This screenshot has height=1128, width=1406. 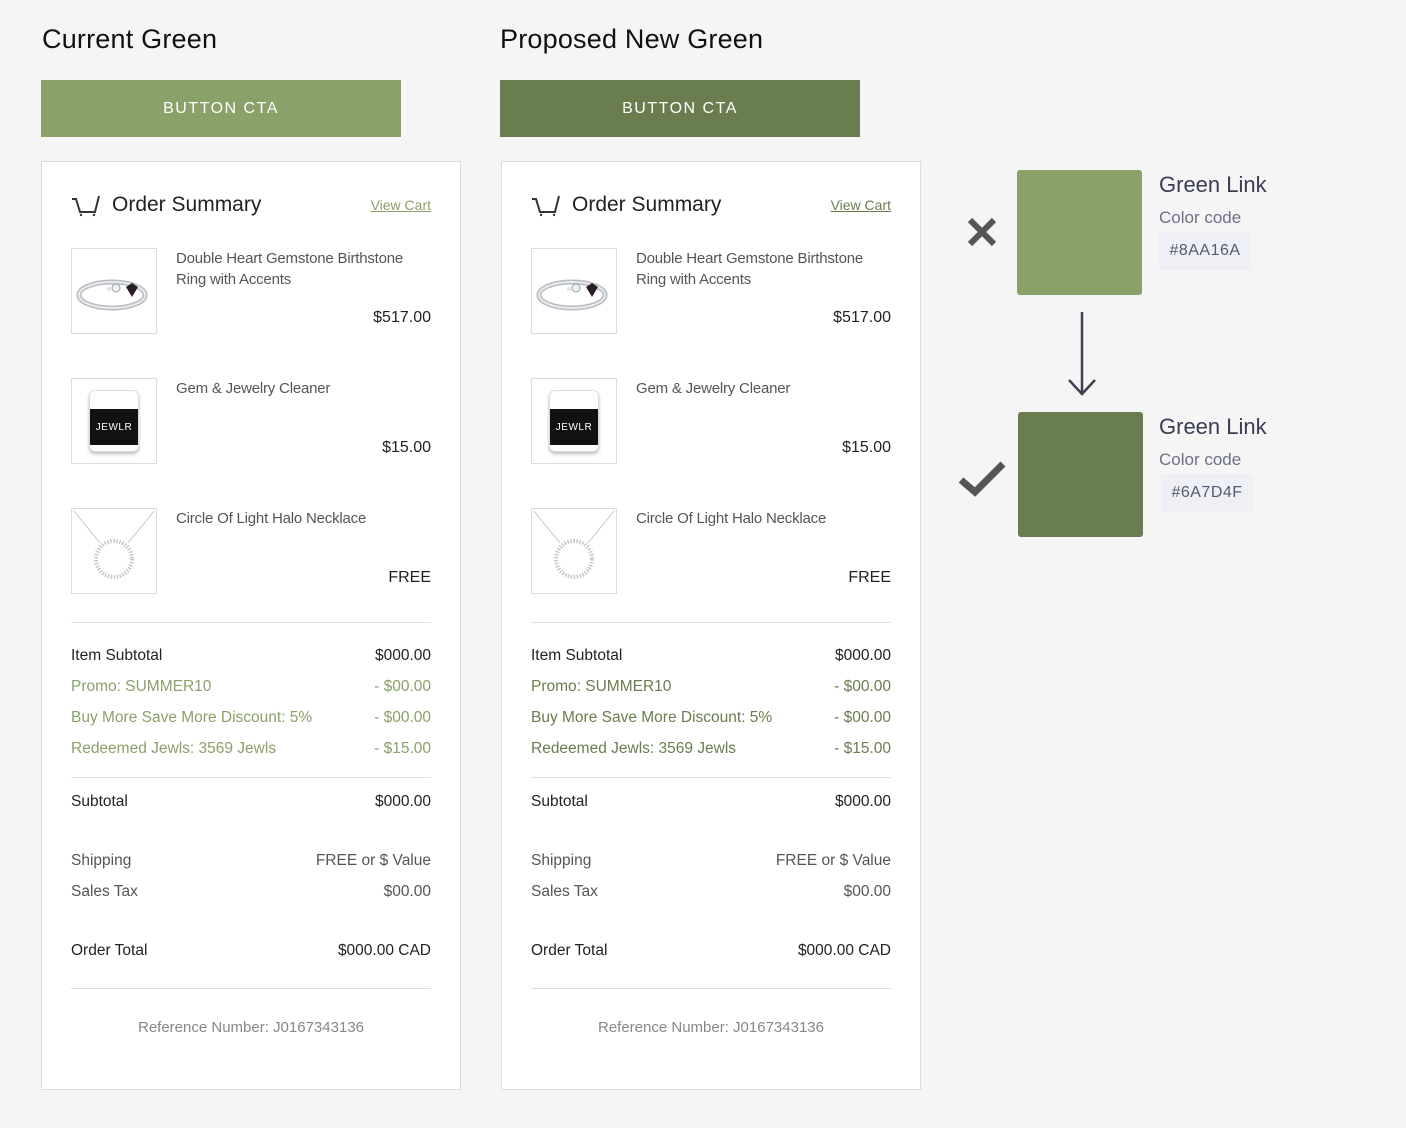 What do you see at coordinates (130, 39) in the screenshot?
I see `current-green-heading: Current Green` at bounding box center [130, 39].